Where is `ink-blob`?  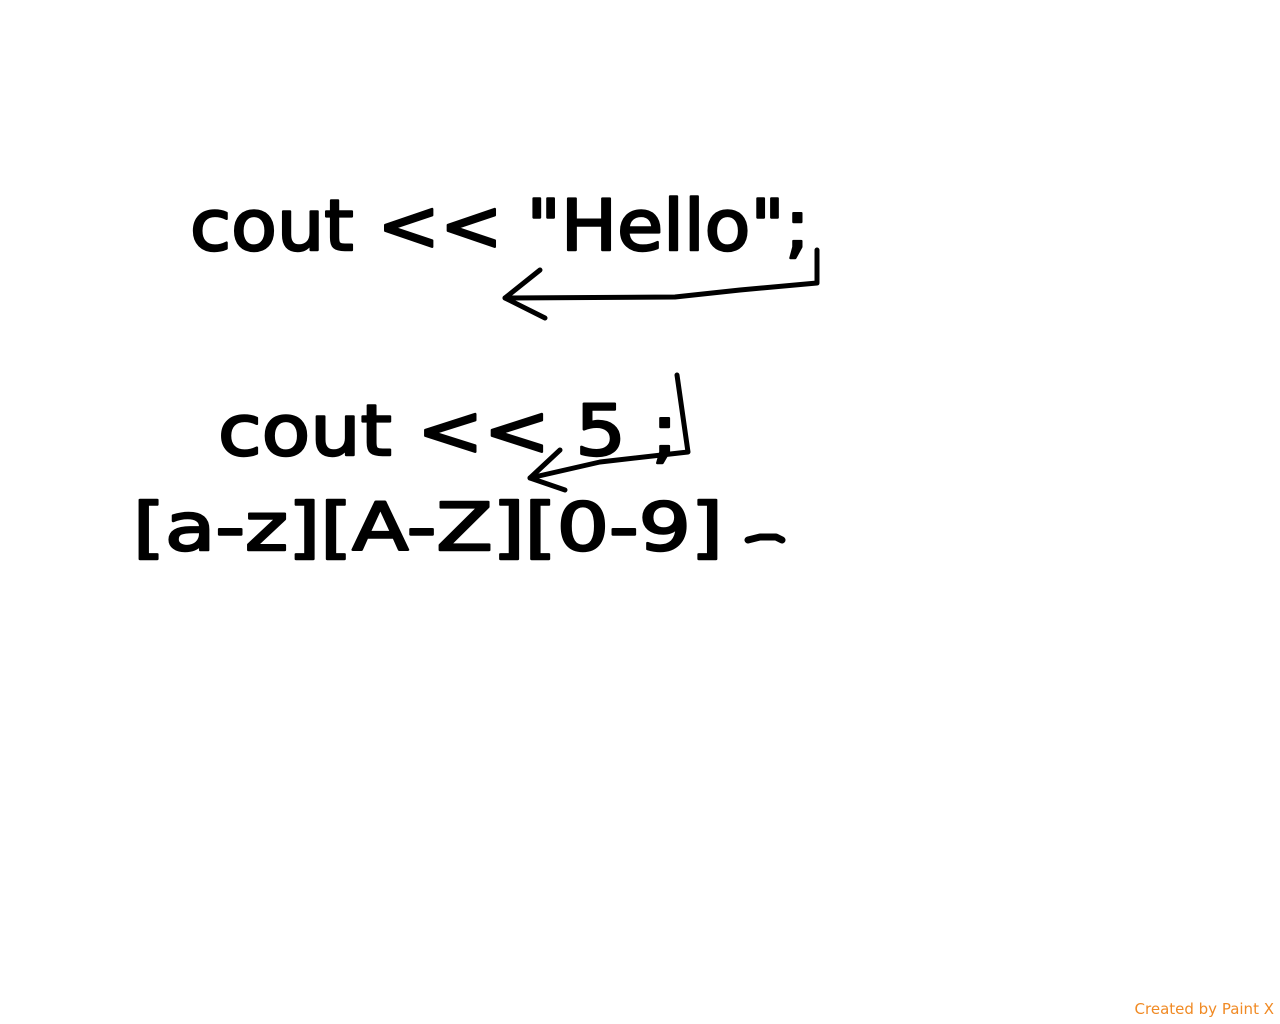 ink-blob is located at coordinates (765, 538).